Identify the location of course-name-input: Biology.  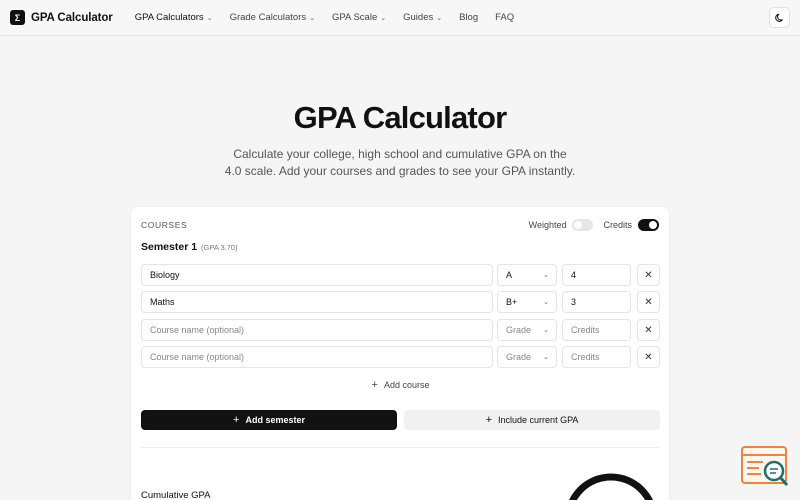
(317, 275).